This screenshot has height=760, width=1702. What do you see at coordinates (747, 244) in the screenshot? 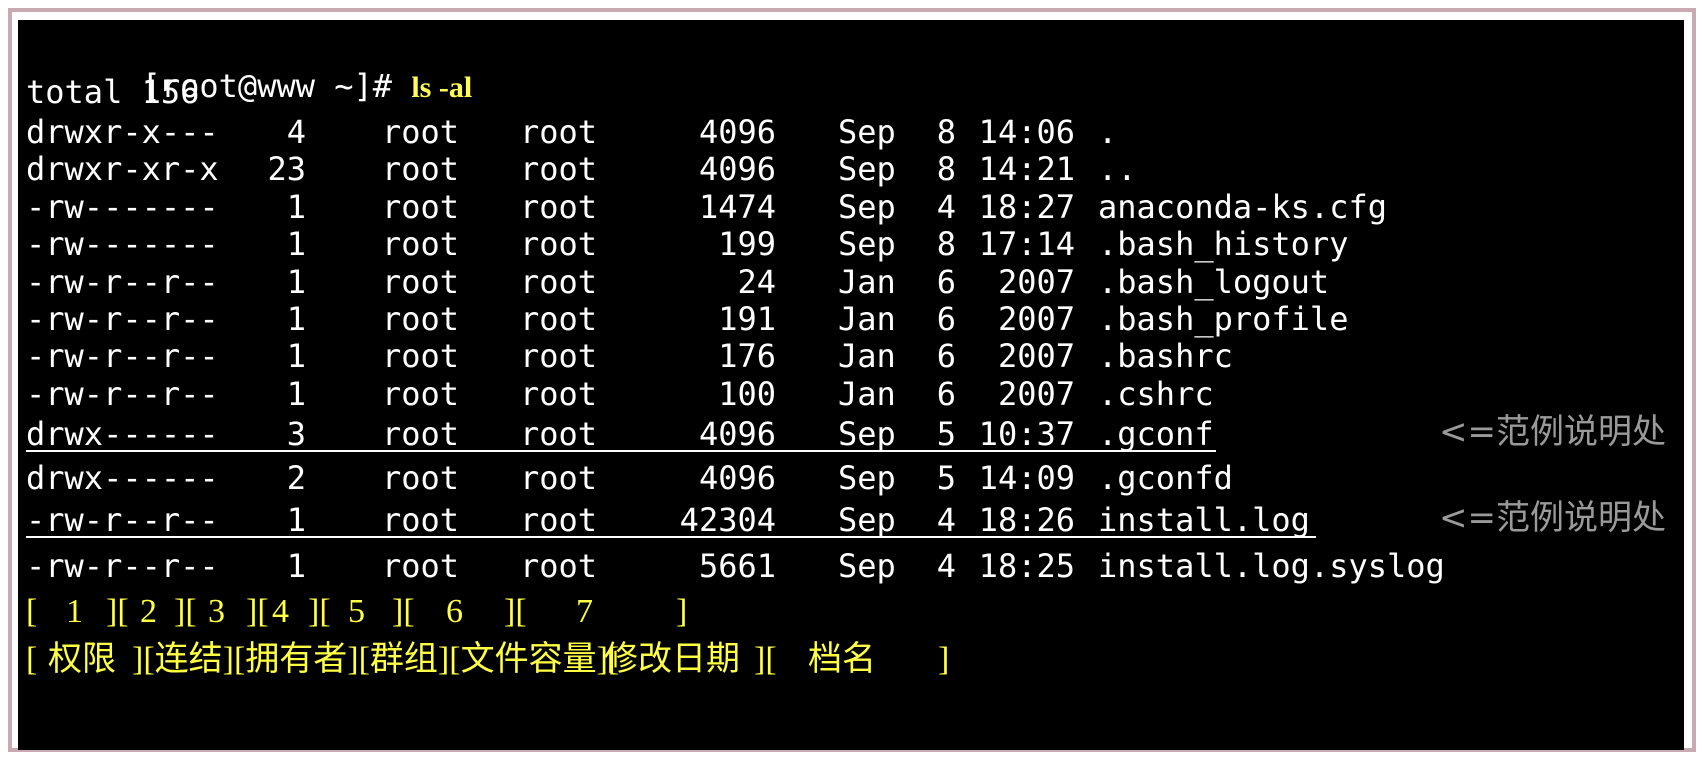
I see `entry-size: 199` at bounding box center [747, 244].